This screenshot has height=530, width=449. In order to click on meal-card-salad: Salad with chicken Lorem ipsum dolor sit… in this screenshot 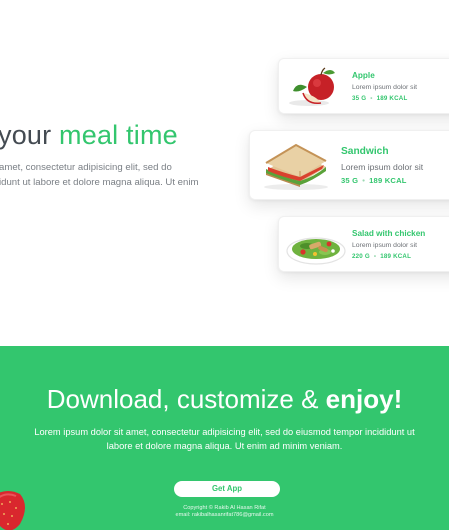, I will do `click(363, 244)`.